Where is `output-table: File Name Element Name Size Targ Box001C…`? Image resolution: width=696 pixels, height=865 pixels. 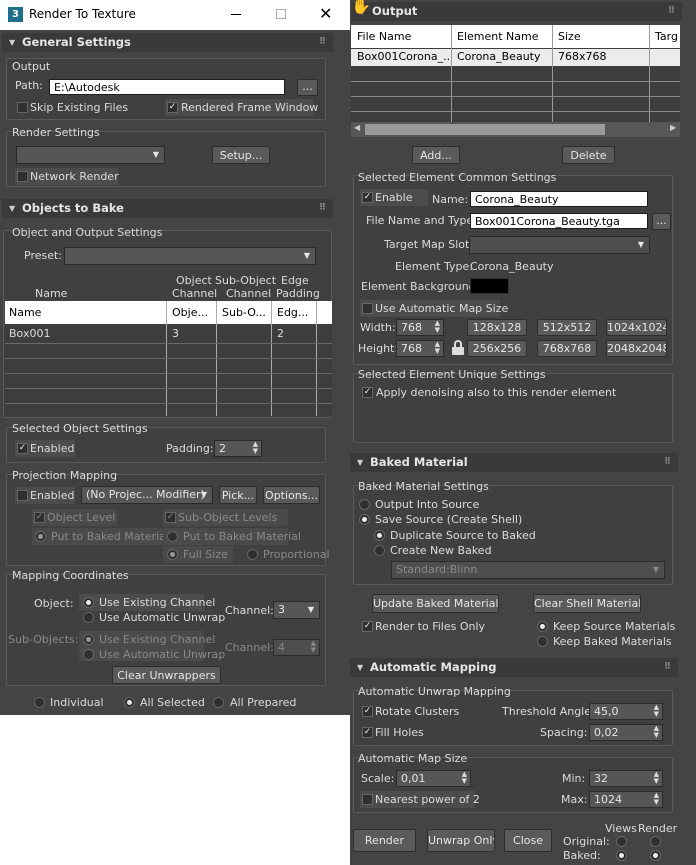
output-table: File Name Element Name Size Targ Box001C… is located at coordinates (515, 81).